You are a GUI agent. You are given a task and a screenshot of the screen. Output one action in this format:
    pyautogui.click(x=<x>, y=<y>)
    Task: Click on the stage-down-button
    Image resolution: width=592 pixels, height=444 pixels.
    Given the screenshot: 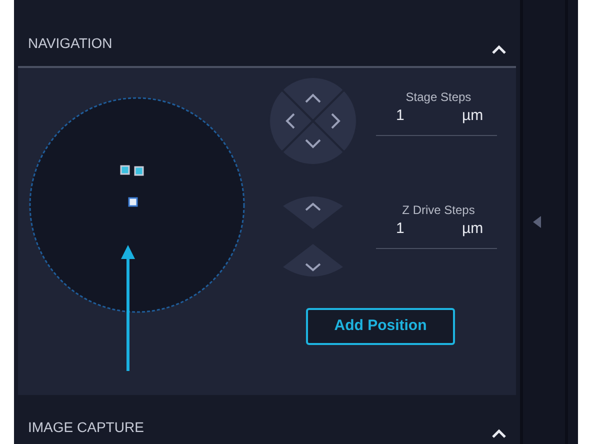 What is the action you would take?
    pyautogui.click(x=313, y=143)
    